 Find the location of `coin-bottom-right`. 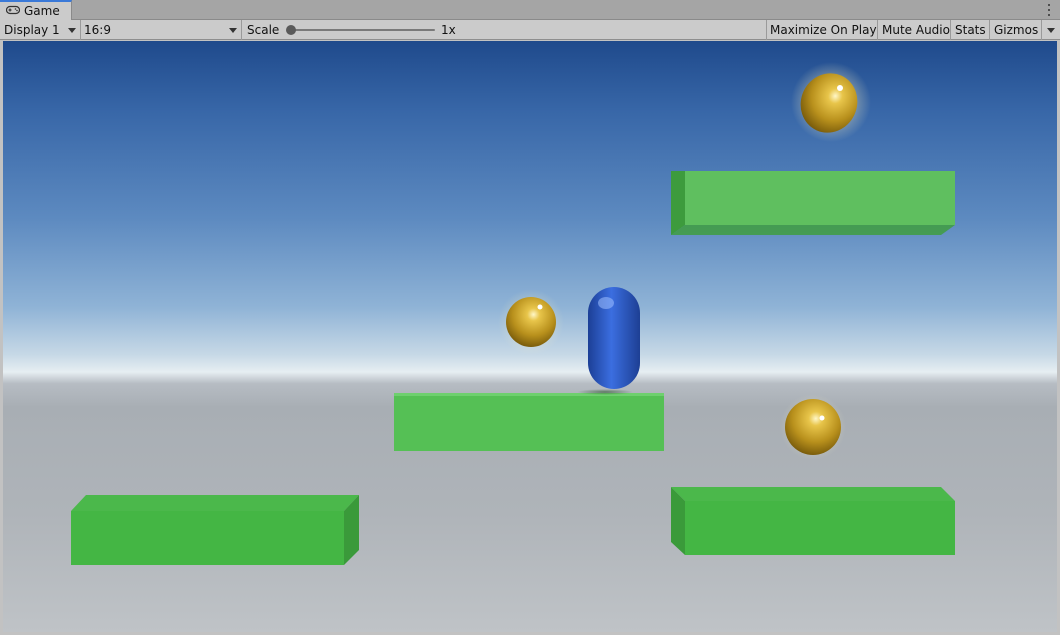

coin-bottom-right is located at coordinates (813, 427).